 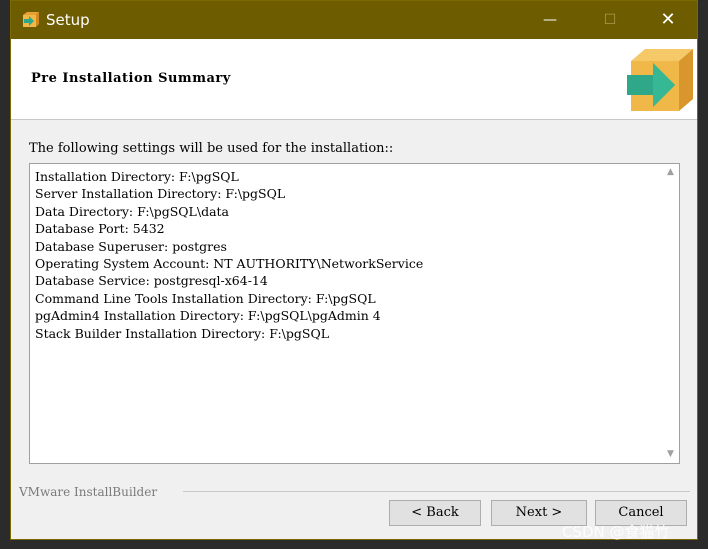 What do you see at coordinates (435, 513) in the screenshot?
I see `back-button: < Back` at bounding box center [435, 513].